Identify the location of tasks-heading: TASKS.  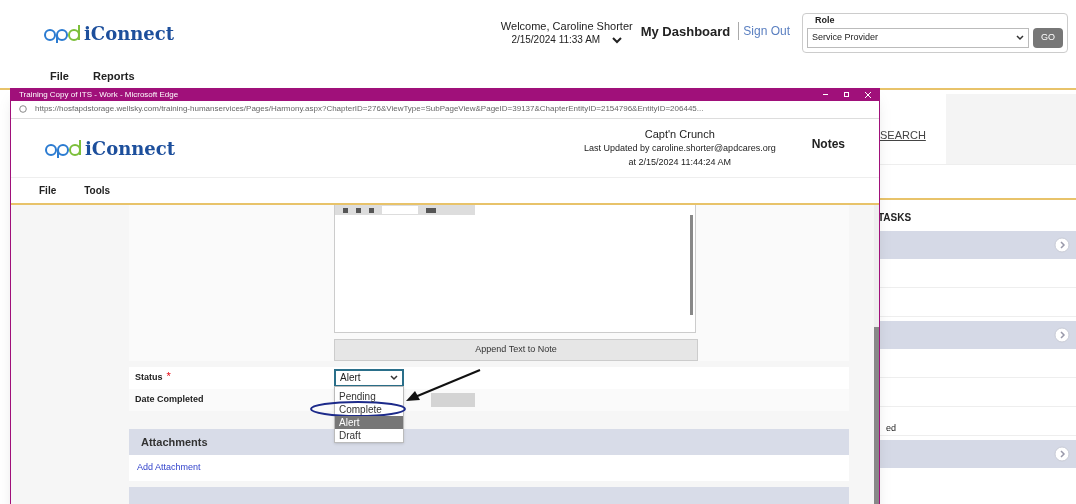
(895, 218).